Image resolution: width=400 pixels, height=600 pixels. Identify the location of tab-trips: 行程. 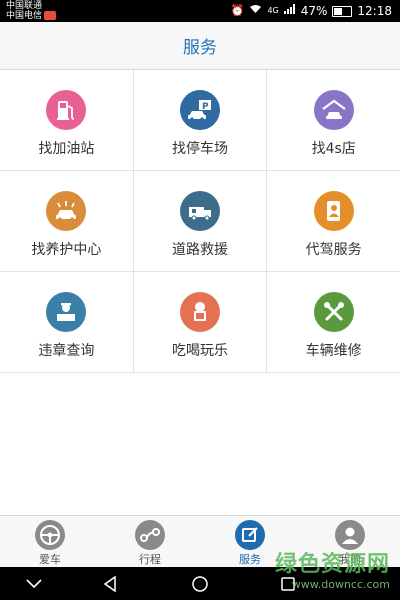
(150, 542).